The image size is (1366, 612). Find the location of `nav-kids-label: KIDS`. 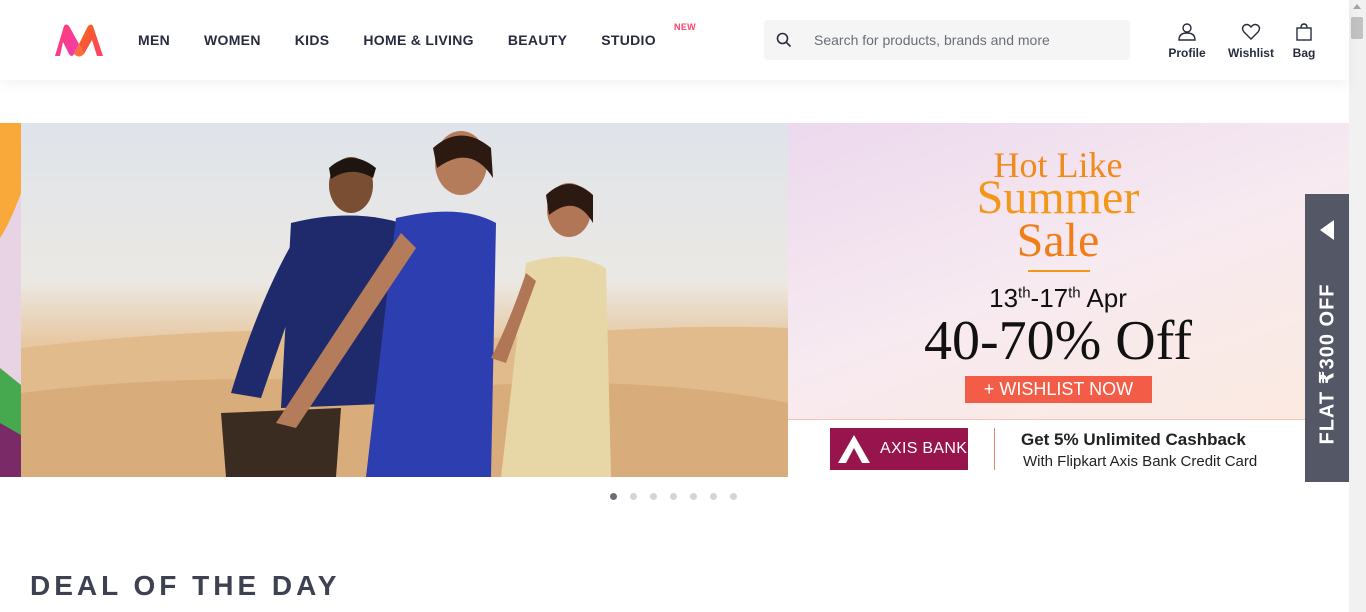

nav-kids-label: KIDS is located at coordinates (312, 40).